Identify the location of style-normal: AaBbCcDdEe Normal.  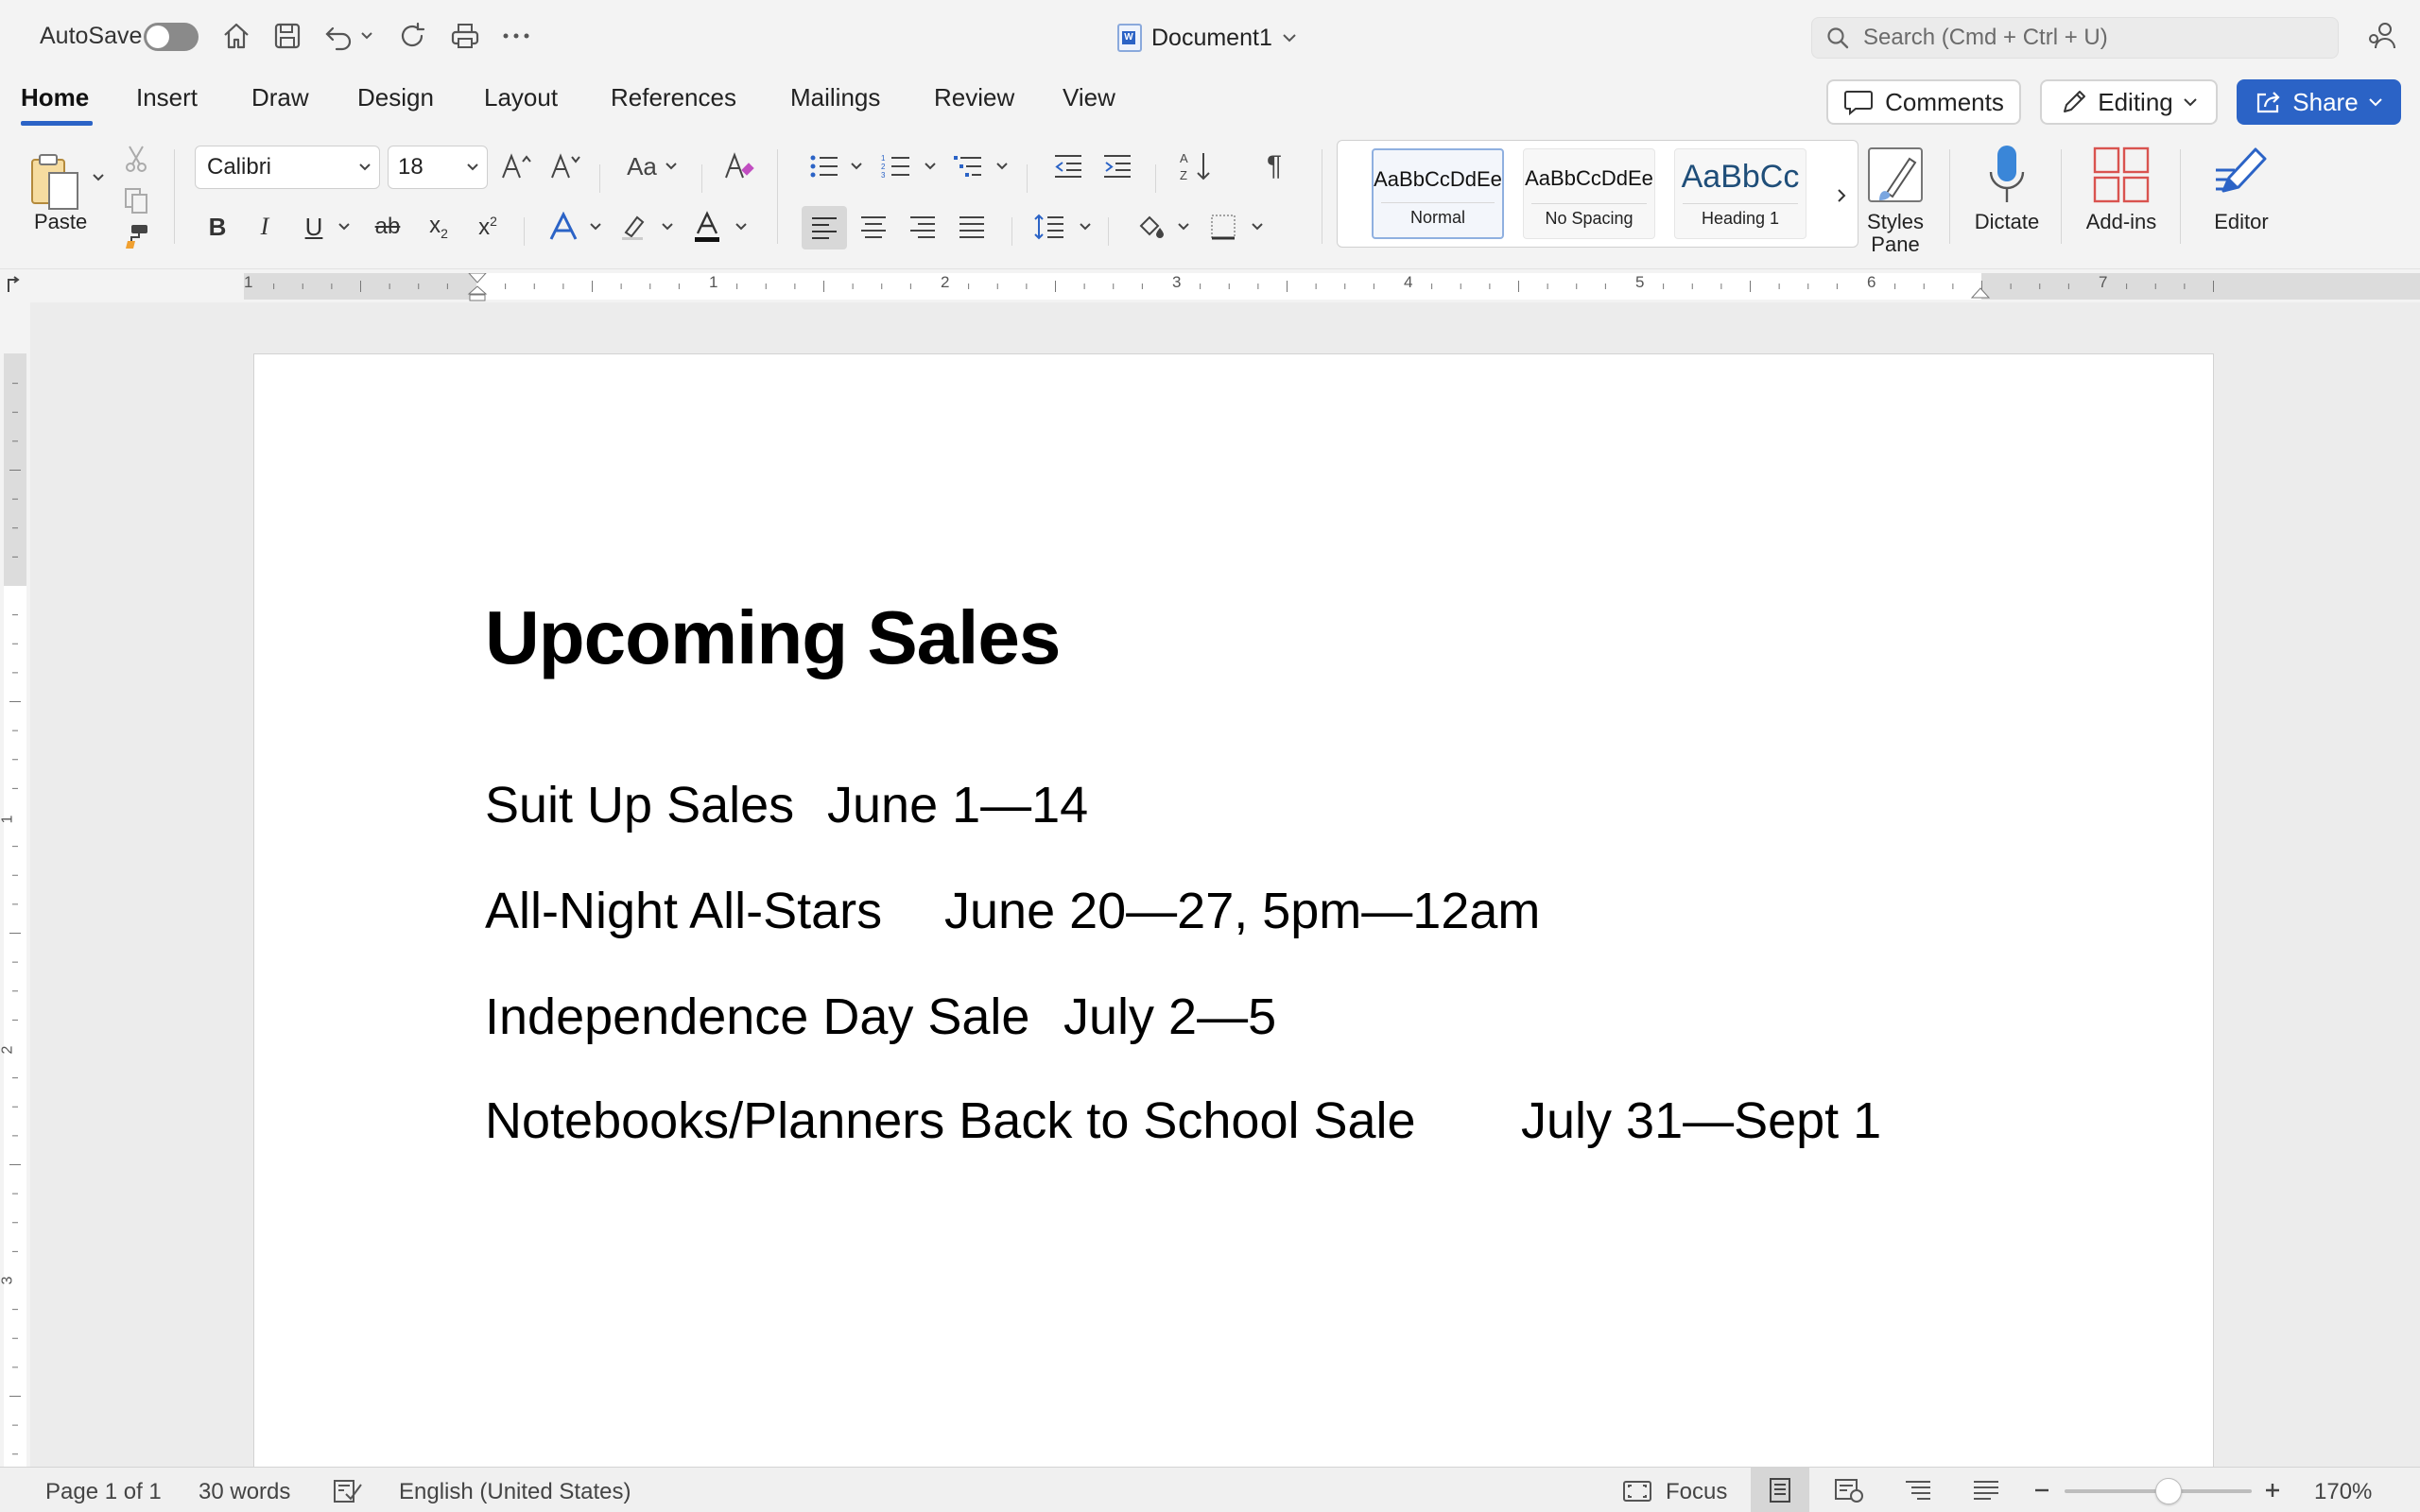
(1438, 193).